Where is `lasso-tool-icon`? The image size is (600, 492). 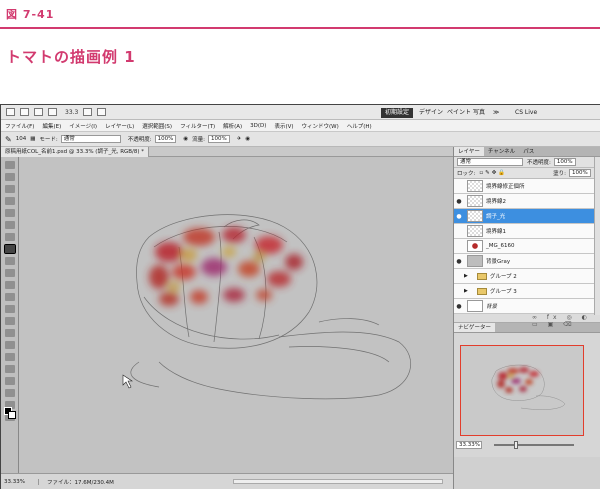 lasso-tool-icon is located at coordinates (10, 189).